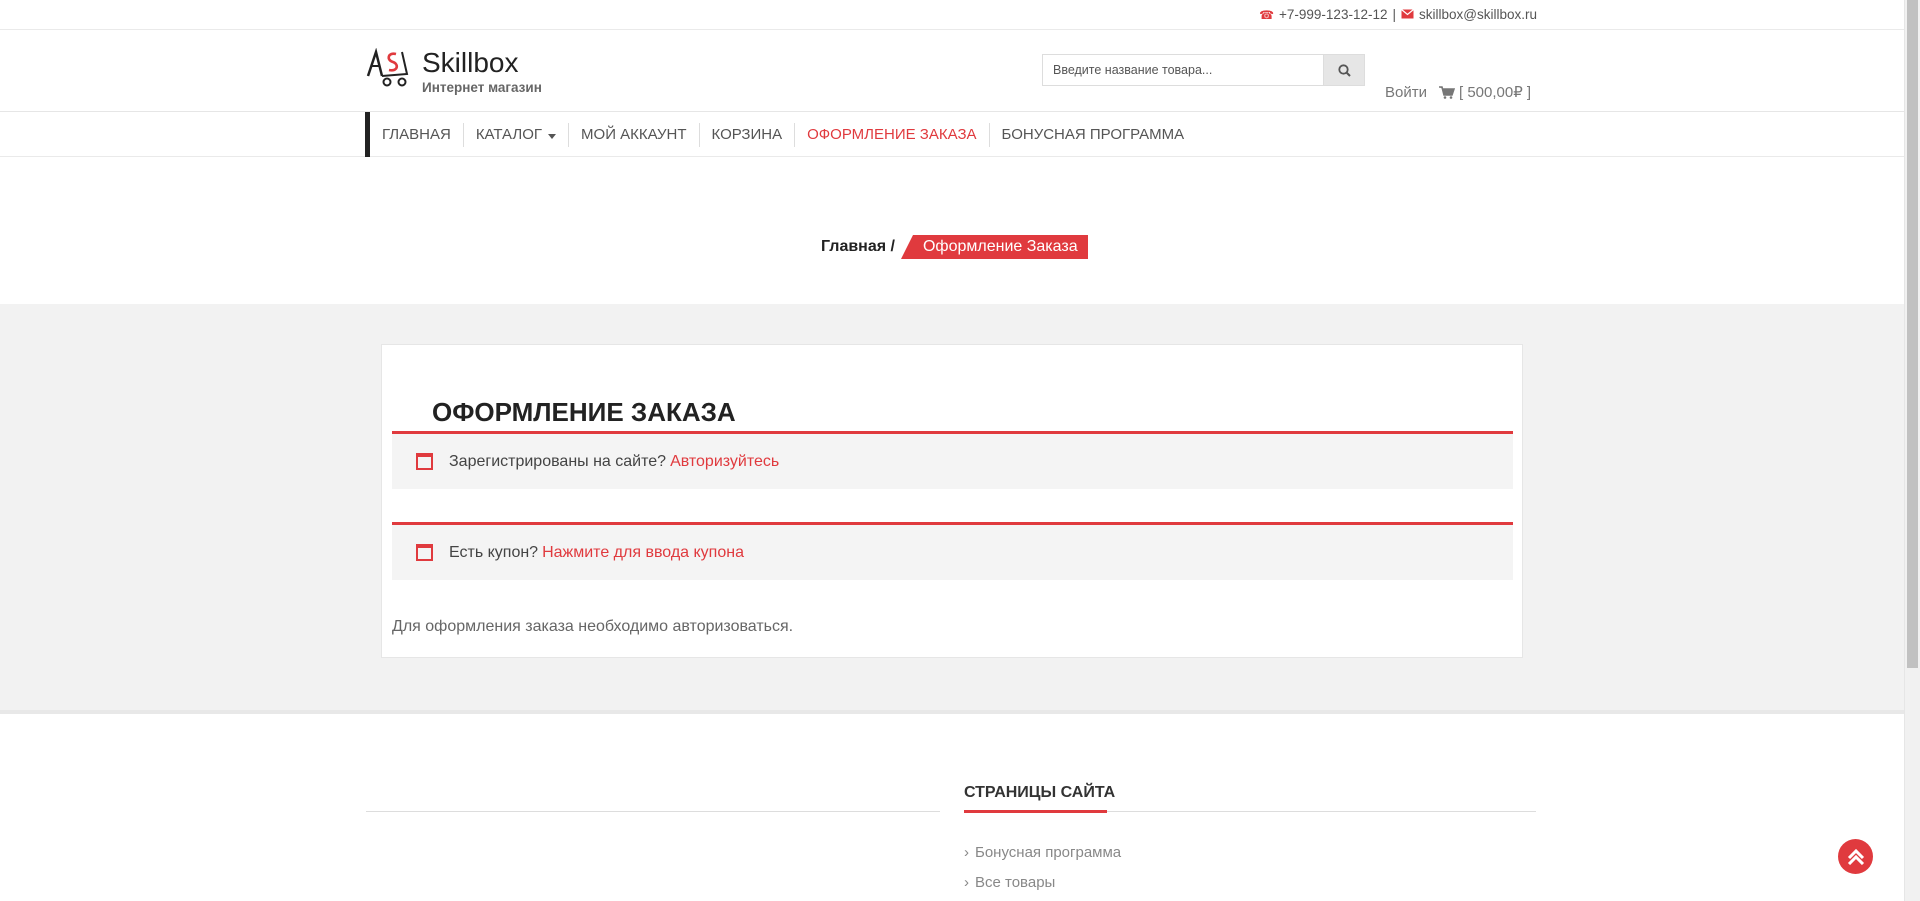 This screenshot has height=901, width=1920. What do you see at coordinates (584, 412) in the screenshot?
I see `page-title: ОФОРМЛЕНИЕ ЗАКАЗА` at bounding box center [584, 412].